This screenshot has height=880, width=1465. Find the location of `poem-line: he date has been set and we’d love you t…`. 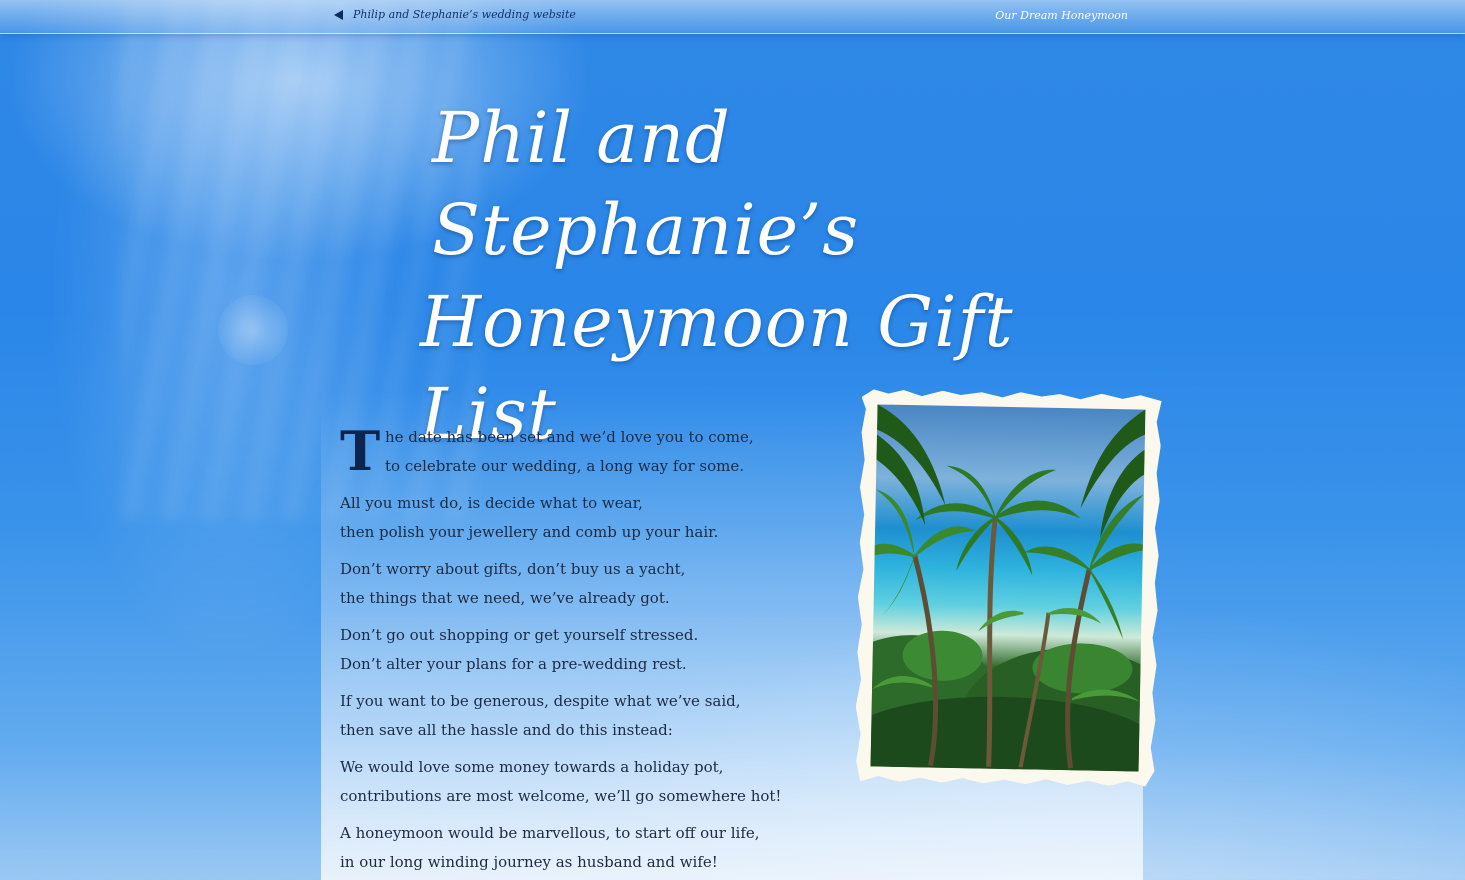

poem-line: he date has been set and we’d love you t… is located at coordinates (569, 437).